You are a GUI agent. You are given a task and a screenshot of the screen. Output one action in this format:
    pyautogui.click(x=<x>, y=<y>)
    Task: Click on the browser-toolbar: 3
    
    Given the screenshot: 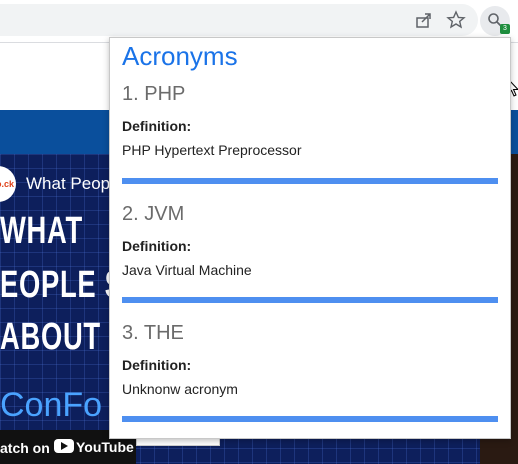 What is the action you would take?
    pyautogui.click(x=259, y=21)
    